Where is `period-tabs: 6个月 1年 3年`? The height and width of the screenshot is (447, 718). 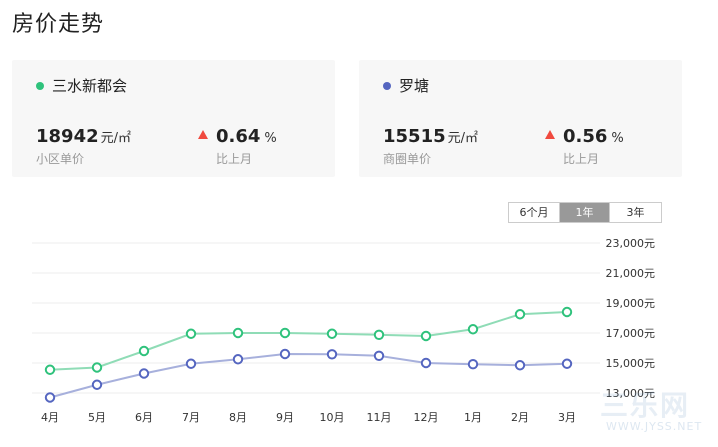
period-tabs: 6个月 1年 3年 is located at coordinates (585, 212).